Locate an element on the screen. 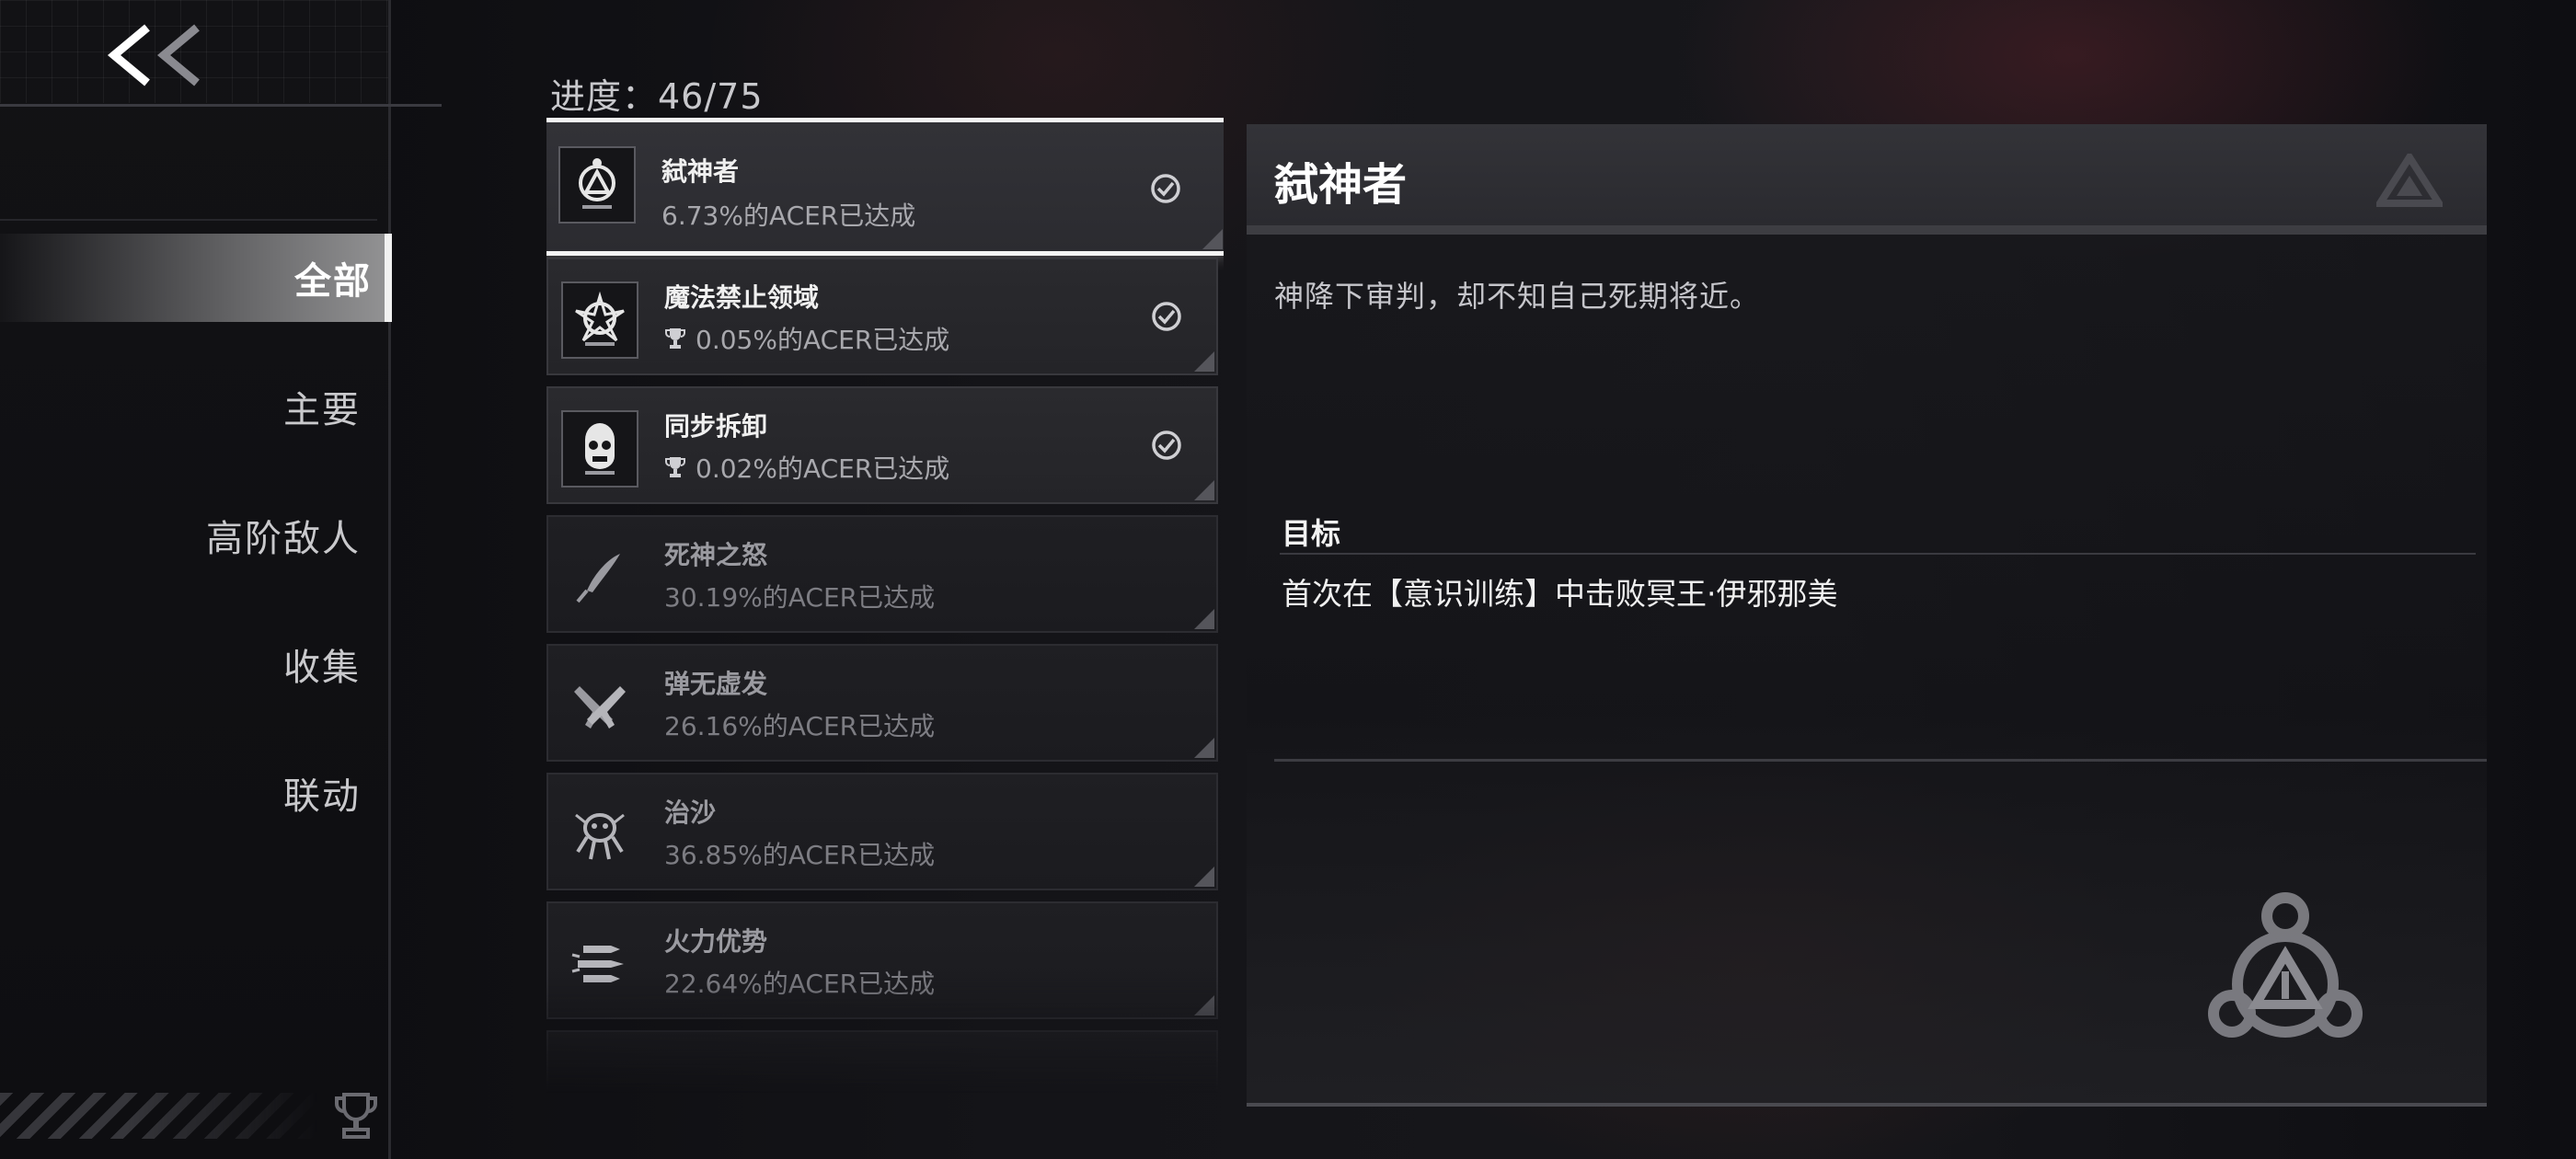 The width and height of the screenshot is (2576, 1159). achievement-card: 弹无虚发 26.16%的ACER已达成 is located at coordinates (882, 703).